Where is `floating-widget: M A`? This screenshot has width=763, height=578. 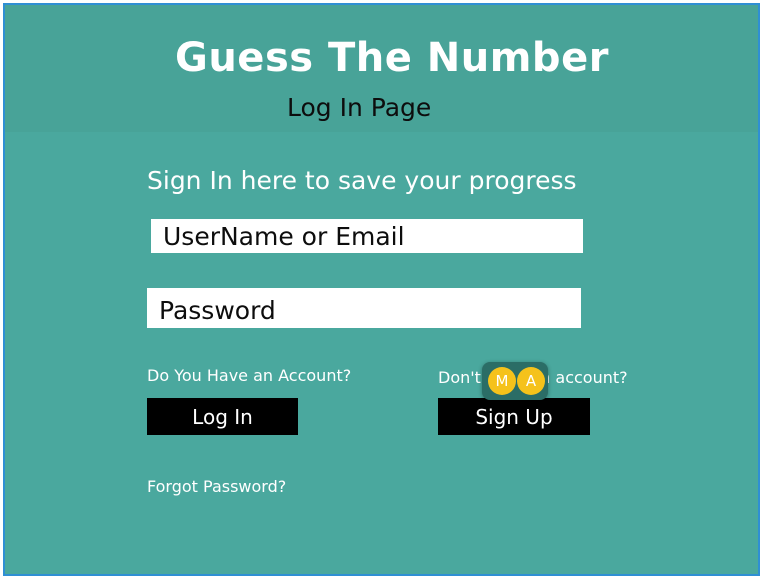
floating-widget: M A is located at coordinates (515, 381).